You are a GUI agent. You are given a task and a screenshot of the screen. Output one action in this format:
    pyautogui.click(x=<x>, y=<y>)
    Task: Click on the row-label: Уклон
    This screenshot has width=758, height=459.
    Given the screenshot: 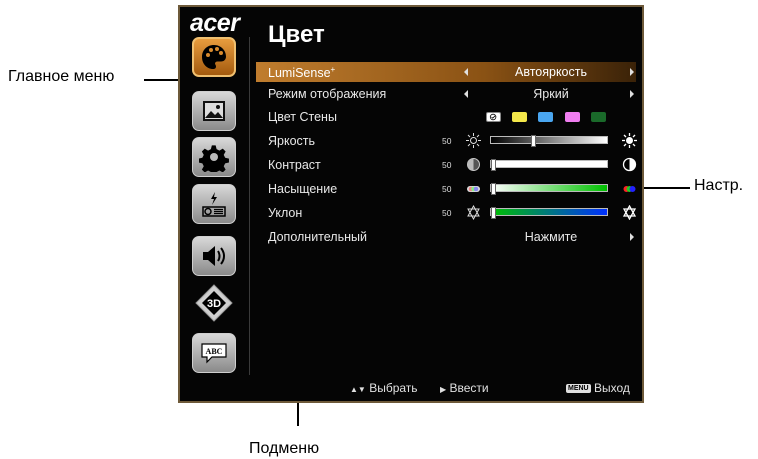 What is the action you would take?
    pyautogui.click(x=285, y=213)
    